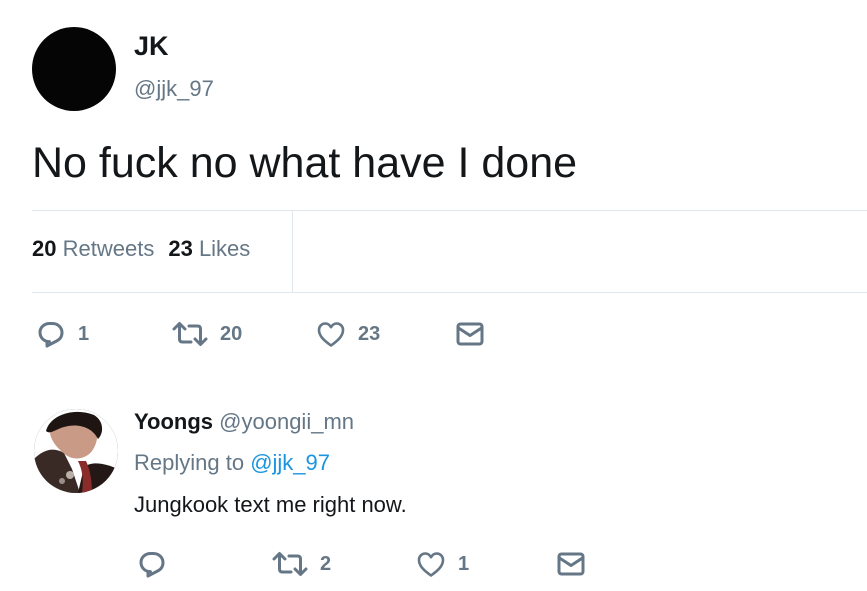  I want to click on reply-like-button: 1, so click(442, 564).